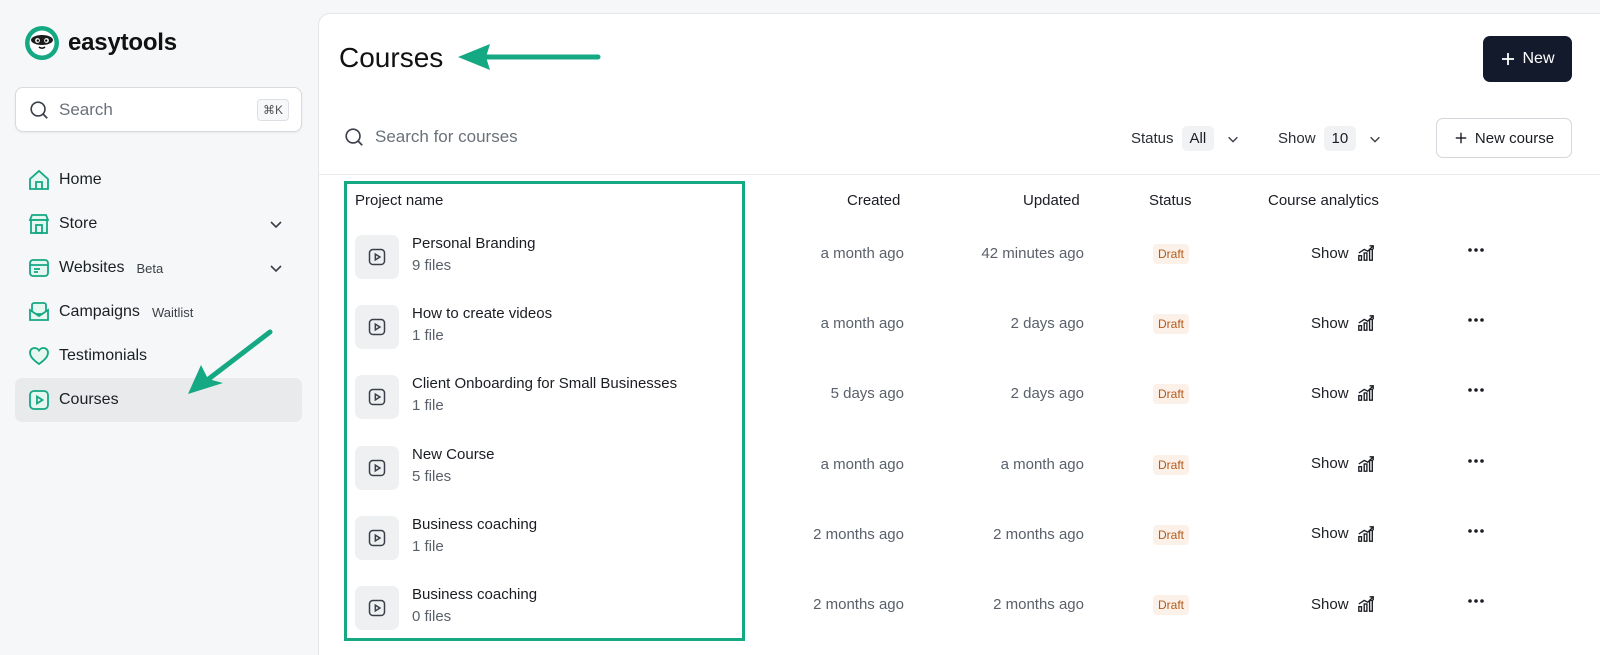 The width and height of the screenshot is (1600, 655). I want to click on divider, so click(959, 174).